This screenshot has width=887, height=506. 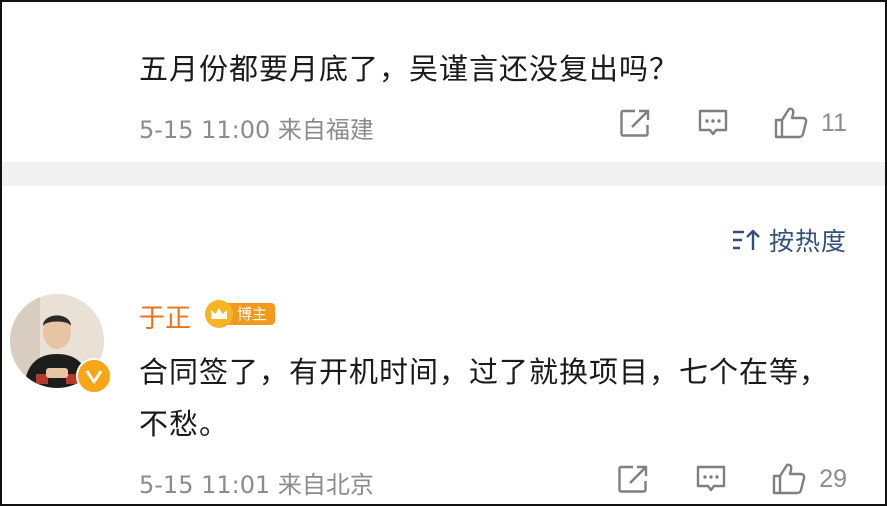 I want to click on avatar, so click(x=61, y=344).